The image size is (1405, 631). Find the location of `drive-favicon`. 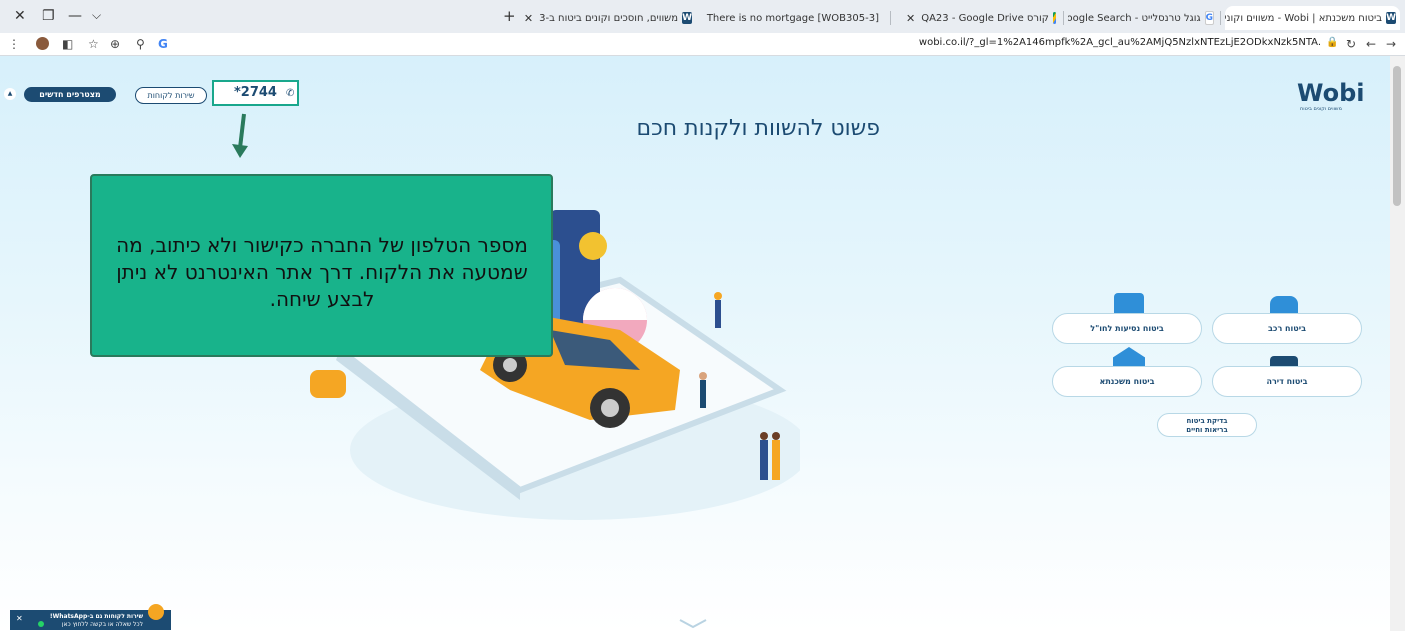

drive-favicon is located at coordinates (1054, 18).